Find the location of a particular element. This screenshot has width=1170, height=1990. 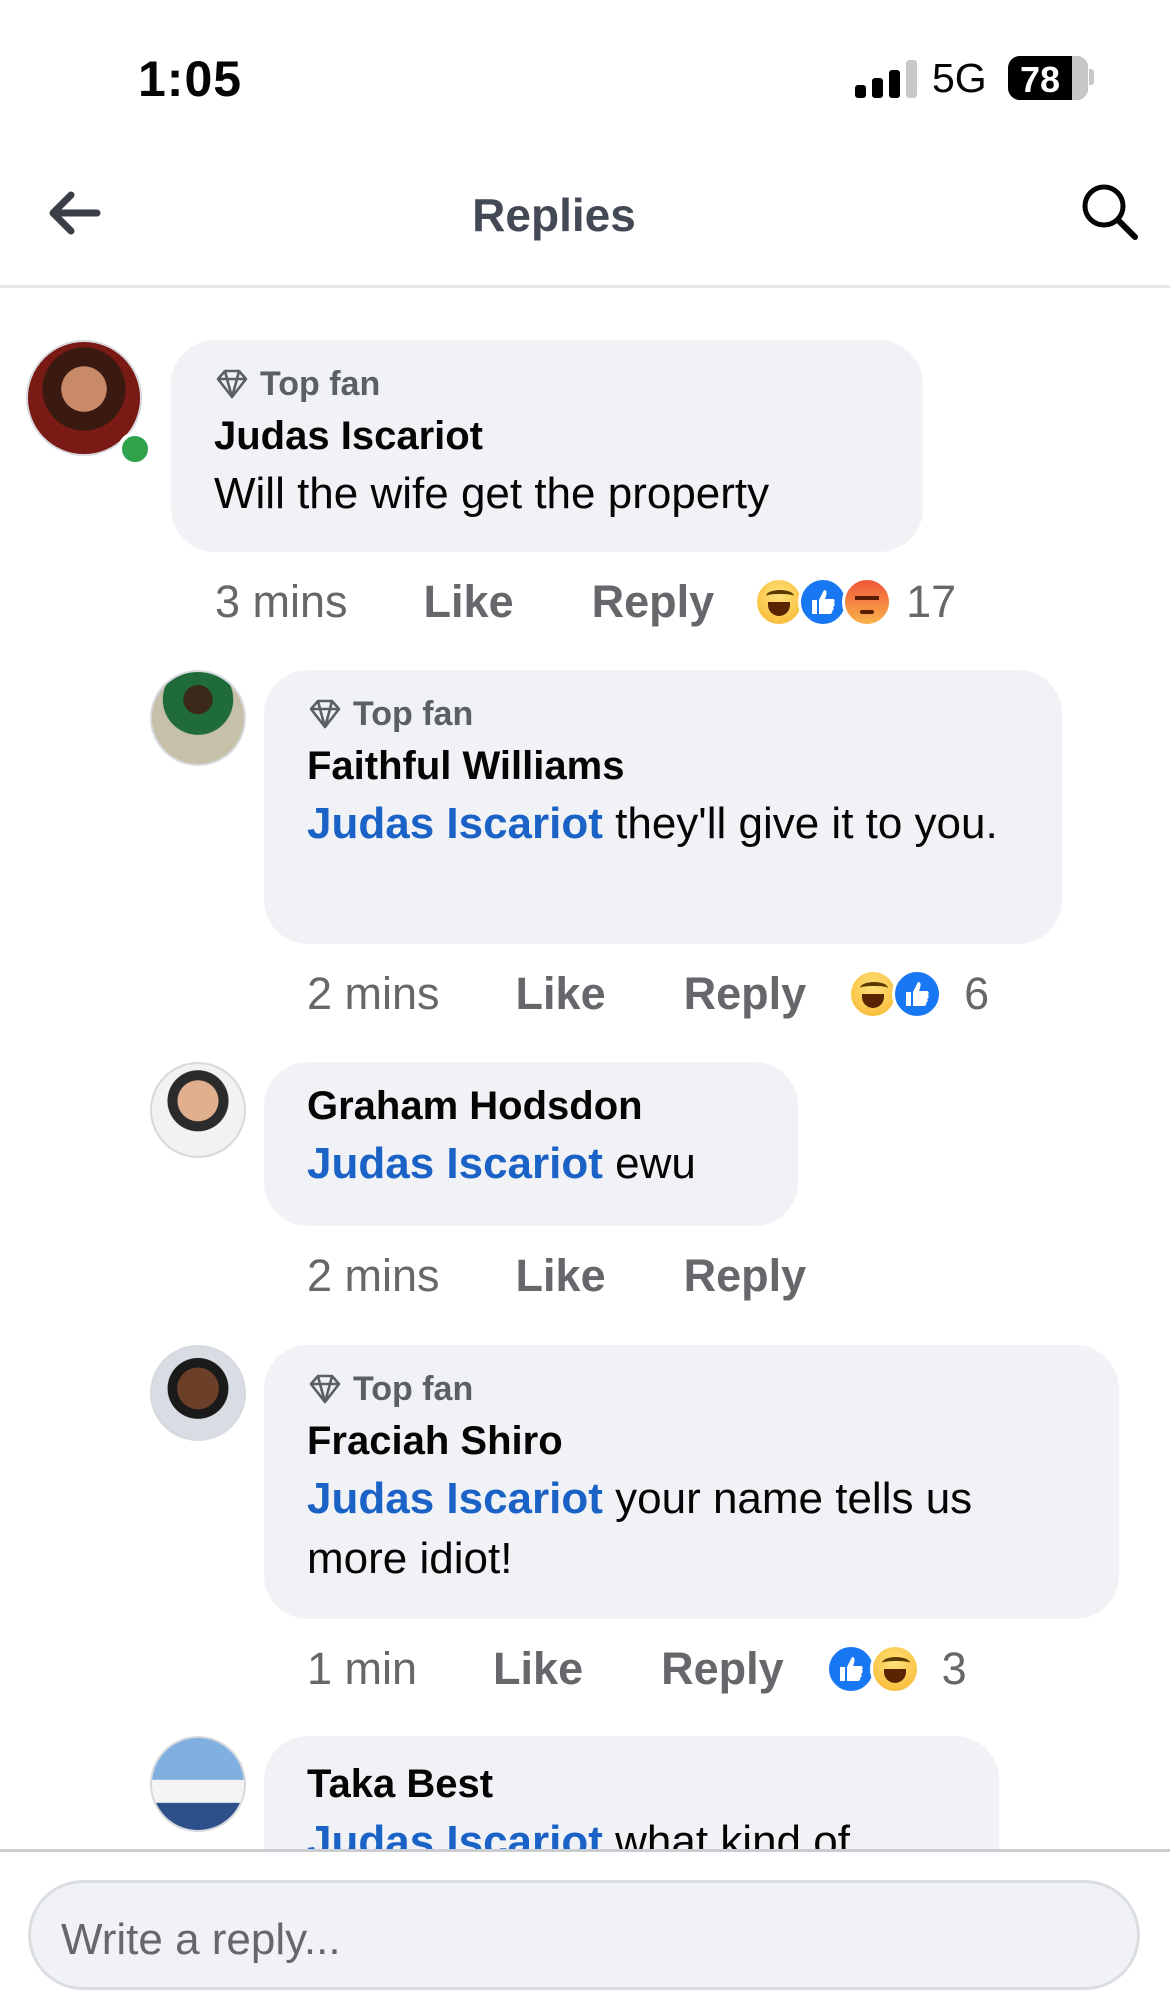

comment-author: Fraciah Shiro is located at coordinates (693, 1441).